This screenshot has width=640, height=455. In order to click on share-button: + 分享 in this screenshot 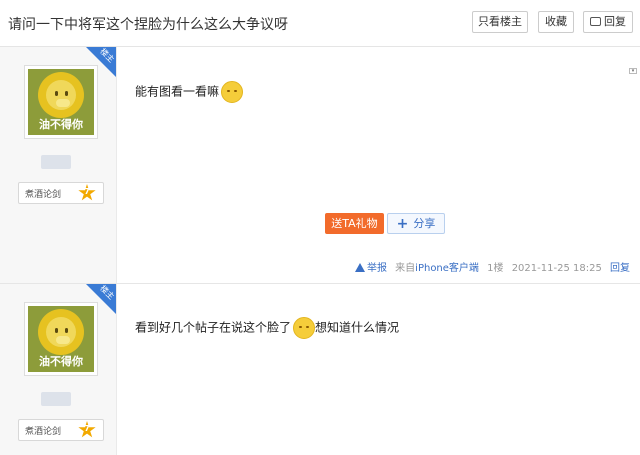, I will do `click(416, 223)`.